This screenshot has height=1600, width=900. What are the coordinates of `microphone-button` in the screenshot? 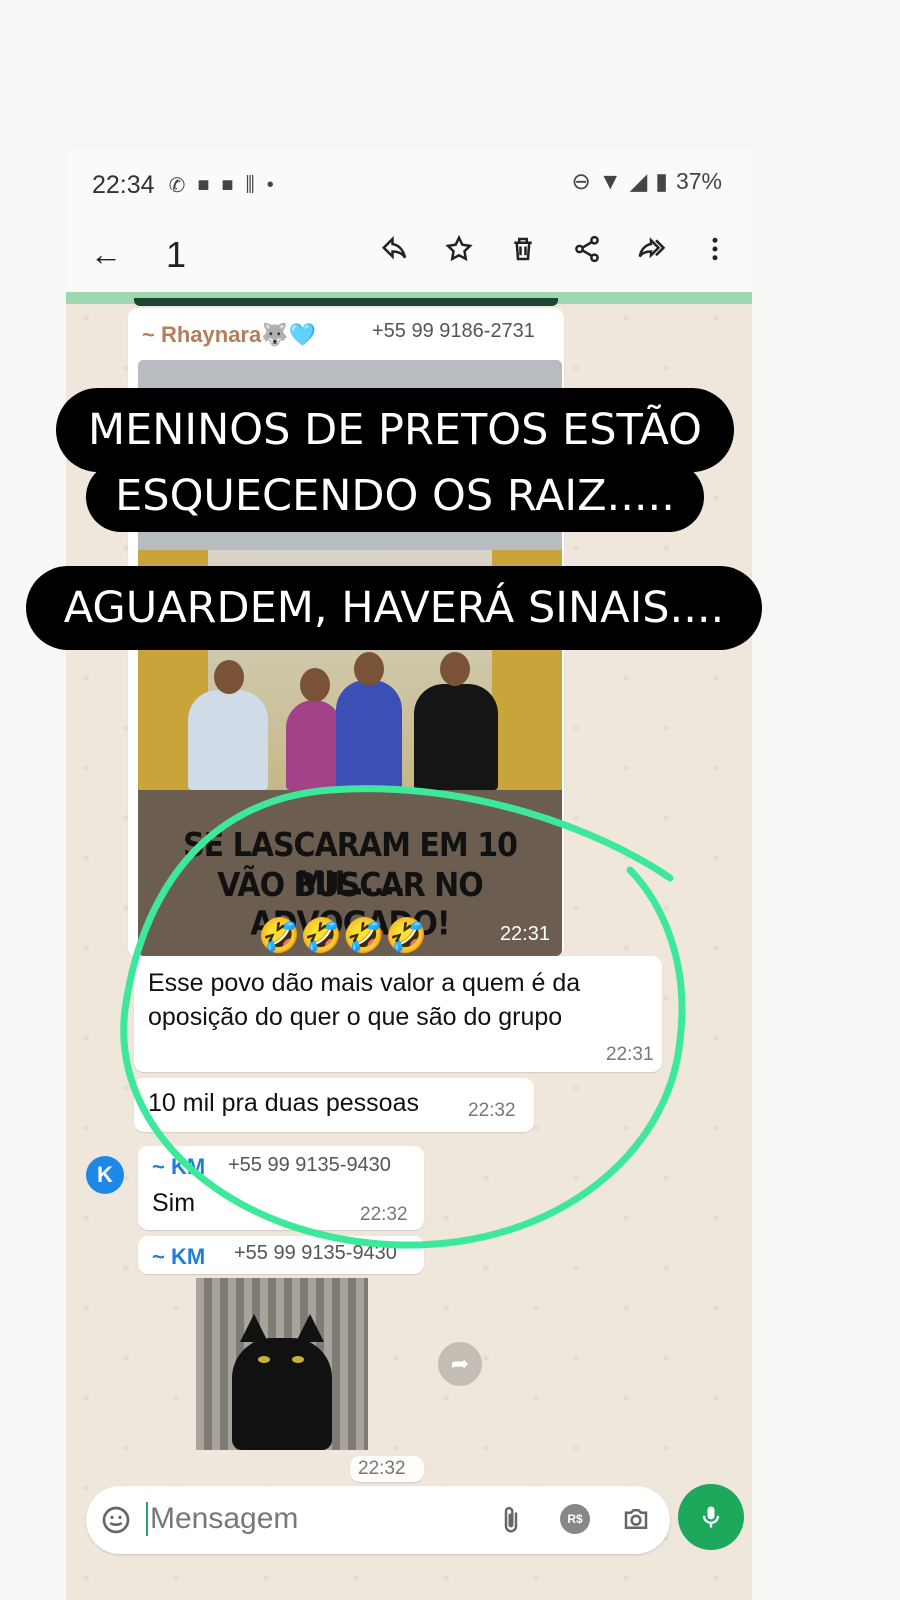 It's located at (711, 1517).